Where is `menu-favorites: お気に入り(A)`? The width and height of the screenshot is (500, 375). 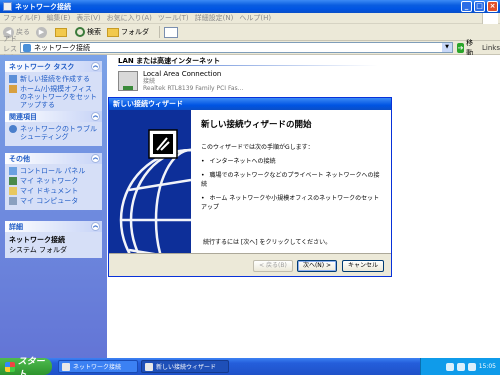 menu-favorites: お気に入り(A) is located at coordinates (129, 18).